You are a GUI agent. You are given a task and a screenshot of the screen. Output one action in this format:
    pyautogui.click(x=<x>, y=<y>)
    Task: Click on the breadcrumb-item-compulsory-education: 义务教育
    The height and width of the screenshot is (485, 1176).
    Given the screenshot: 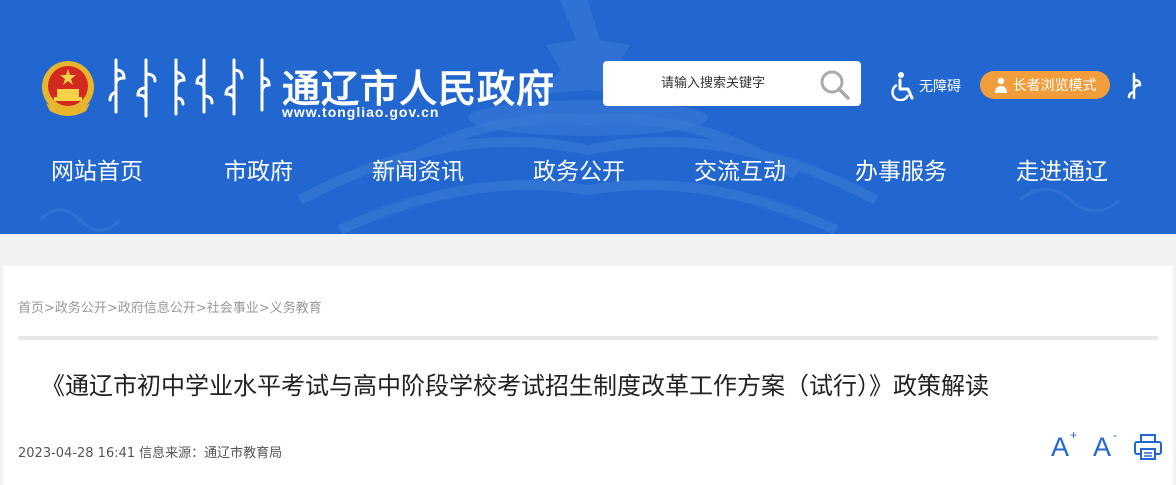 What is the action you would take?
    pyautogui.click(x=296, y=308)
    